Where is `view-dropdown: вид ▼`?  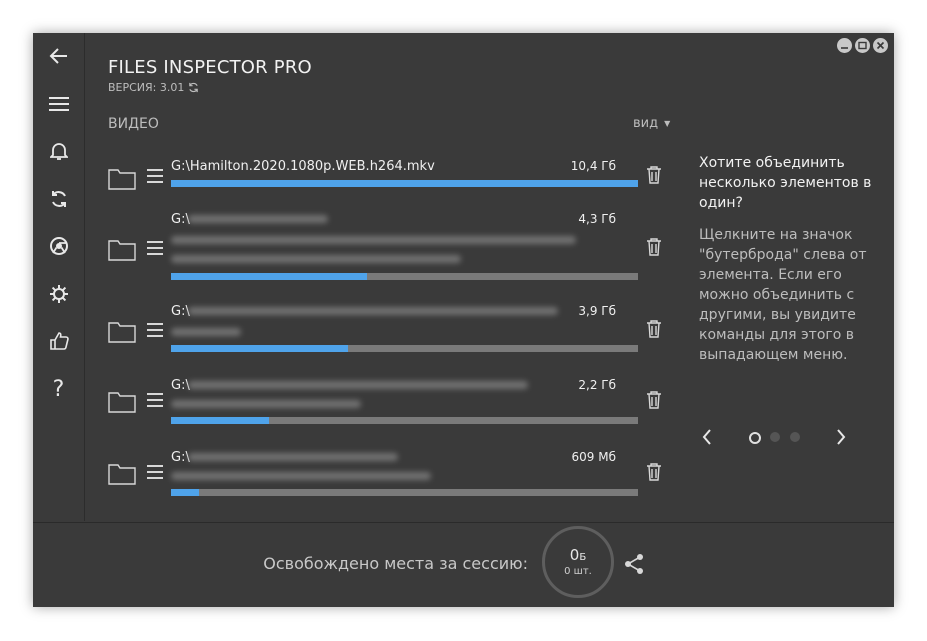 view-dropdown: вид ▼ is located at coordinates (651, 123).